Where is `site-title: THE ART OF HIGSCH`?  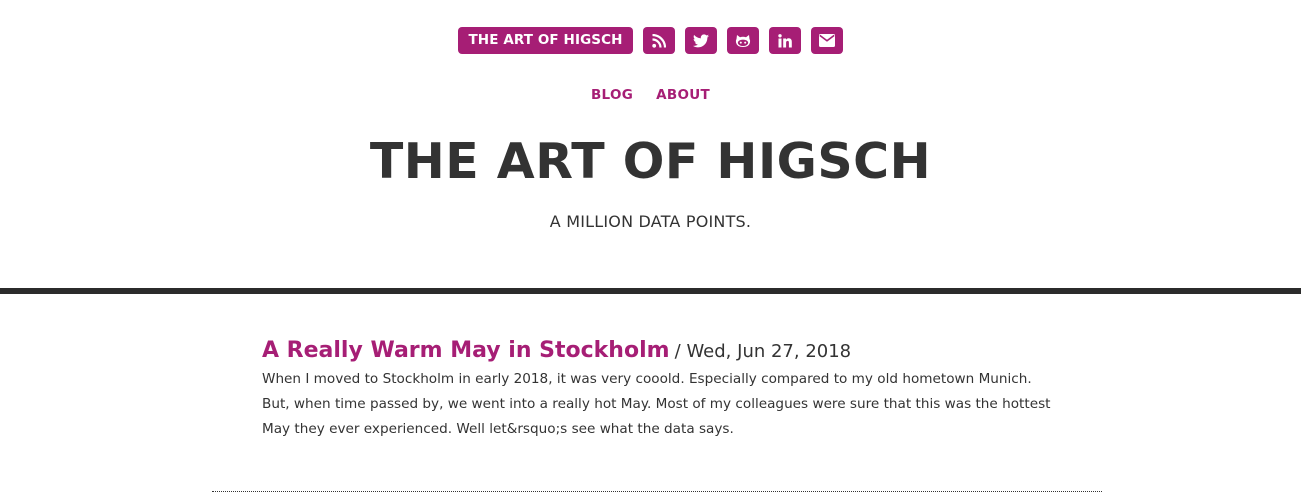 site-title: THE ART OF HIGSCH is located at coordinates (650, 161).